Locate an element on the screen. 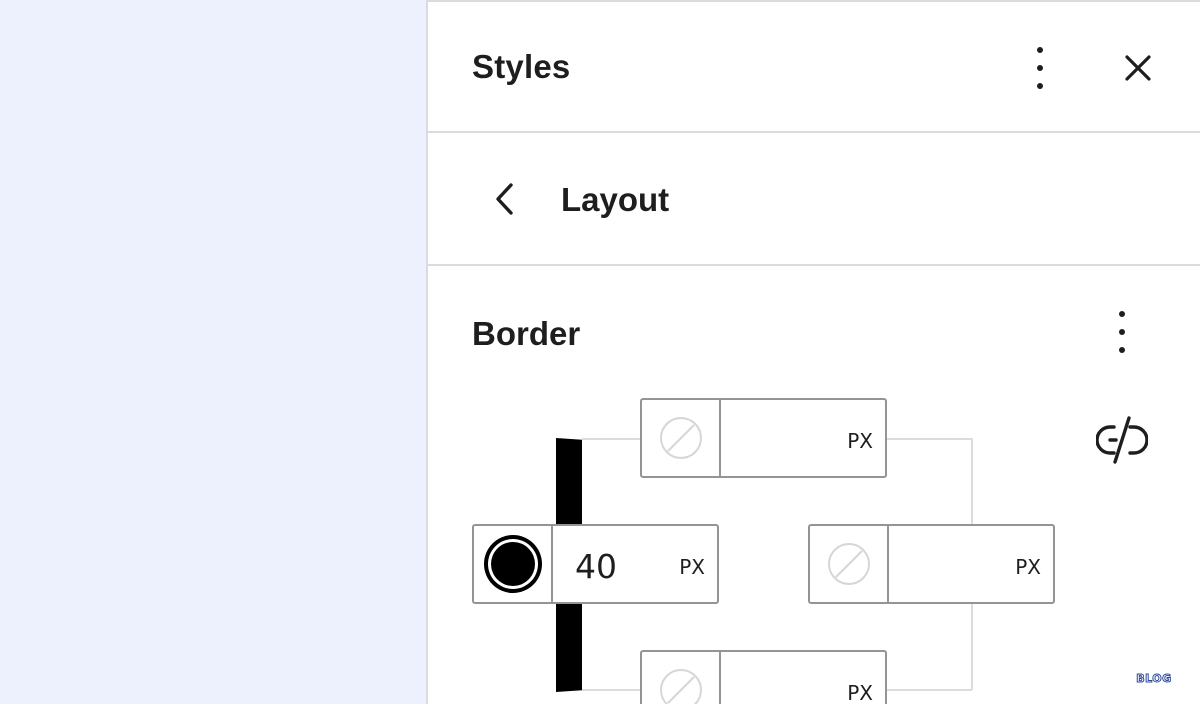  border-right-width-input: PX is located at coordinates (971, 564).